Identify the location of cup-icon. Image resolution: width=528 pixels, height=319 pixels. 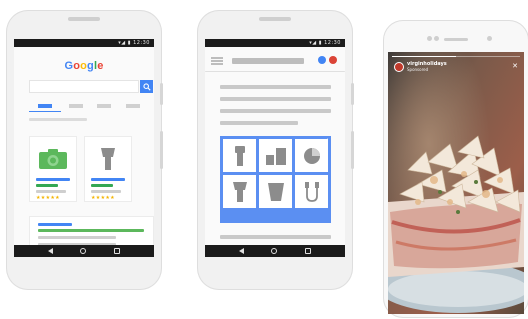
(275, 191).